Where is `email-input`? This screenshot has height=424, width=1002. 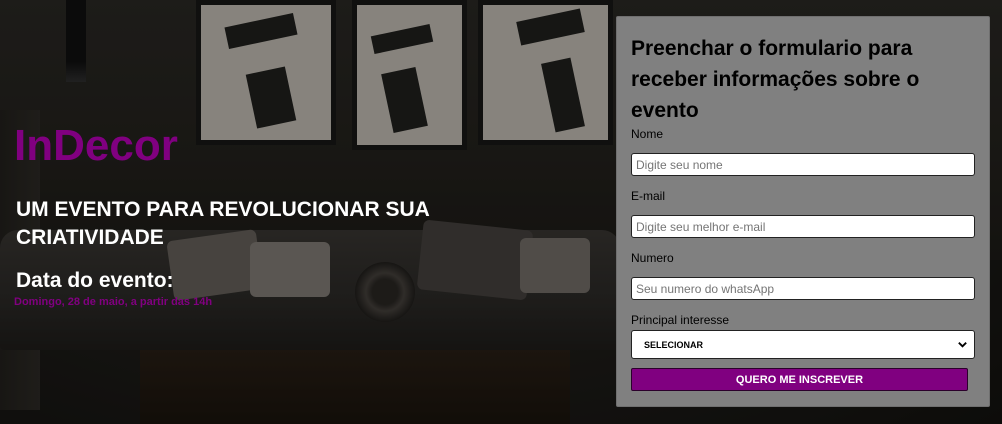 email-input is located at coordinates (803, 226).